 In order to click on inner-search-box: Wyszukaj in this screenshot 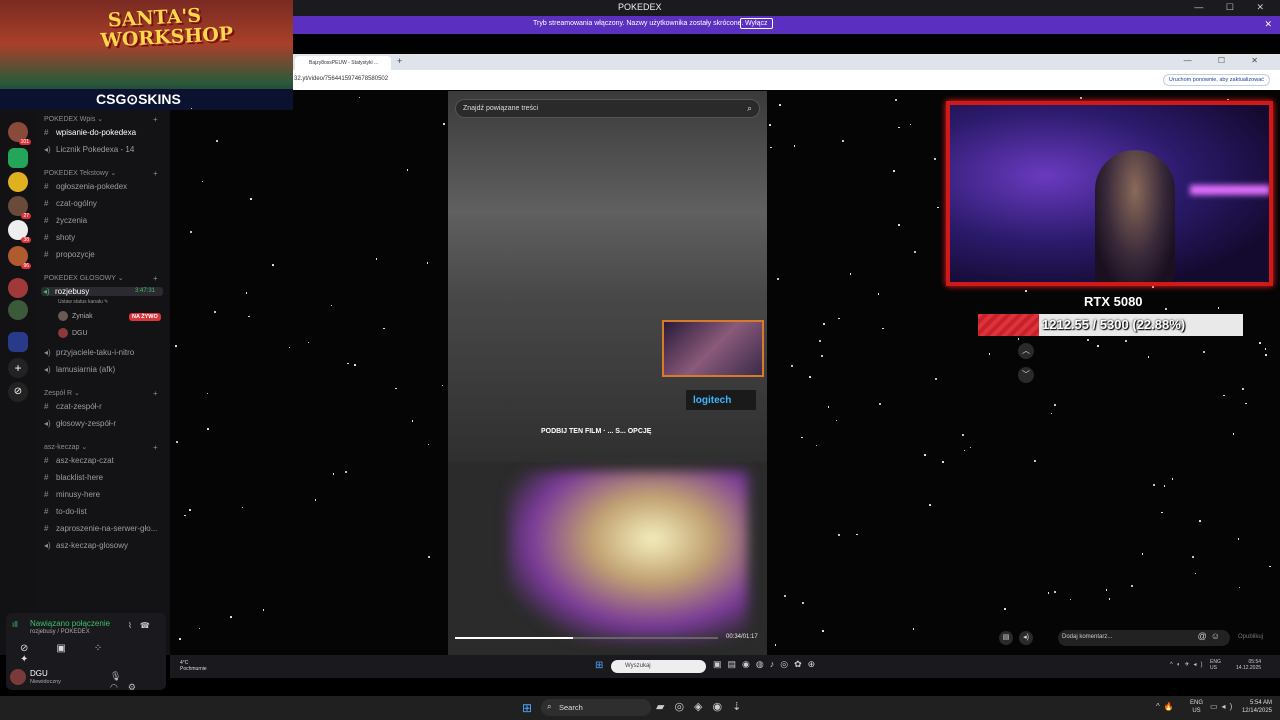, I will do `click(658, 666)`.